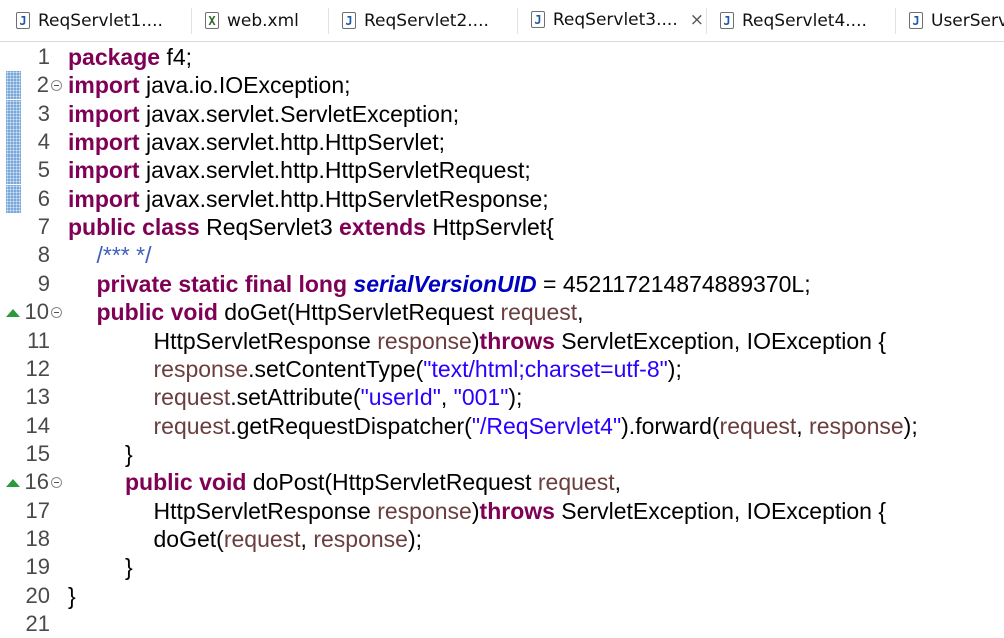 This screenshot has width=1004, height=638. I want to click on code-token: ), so click(475, 510).